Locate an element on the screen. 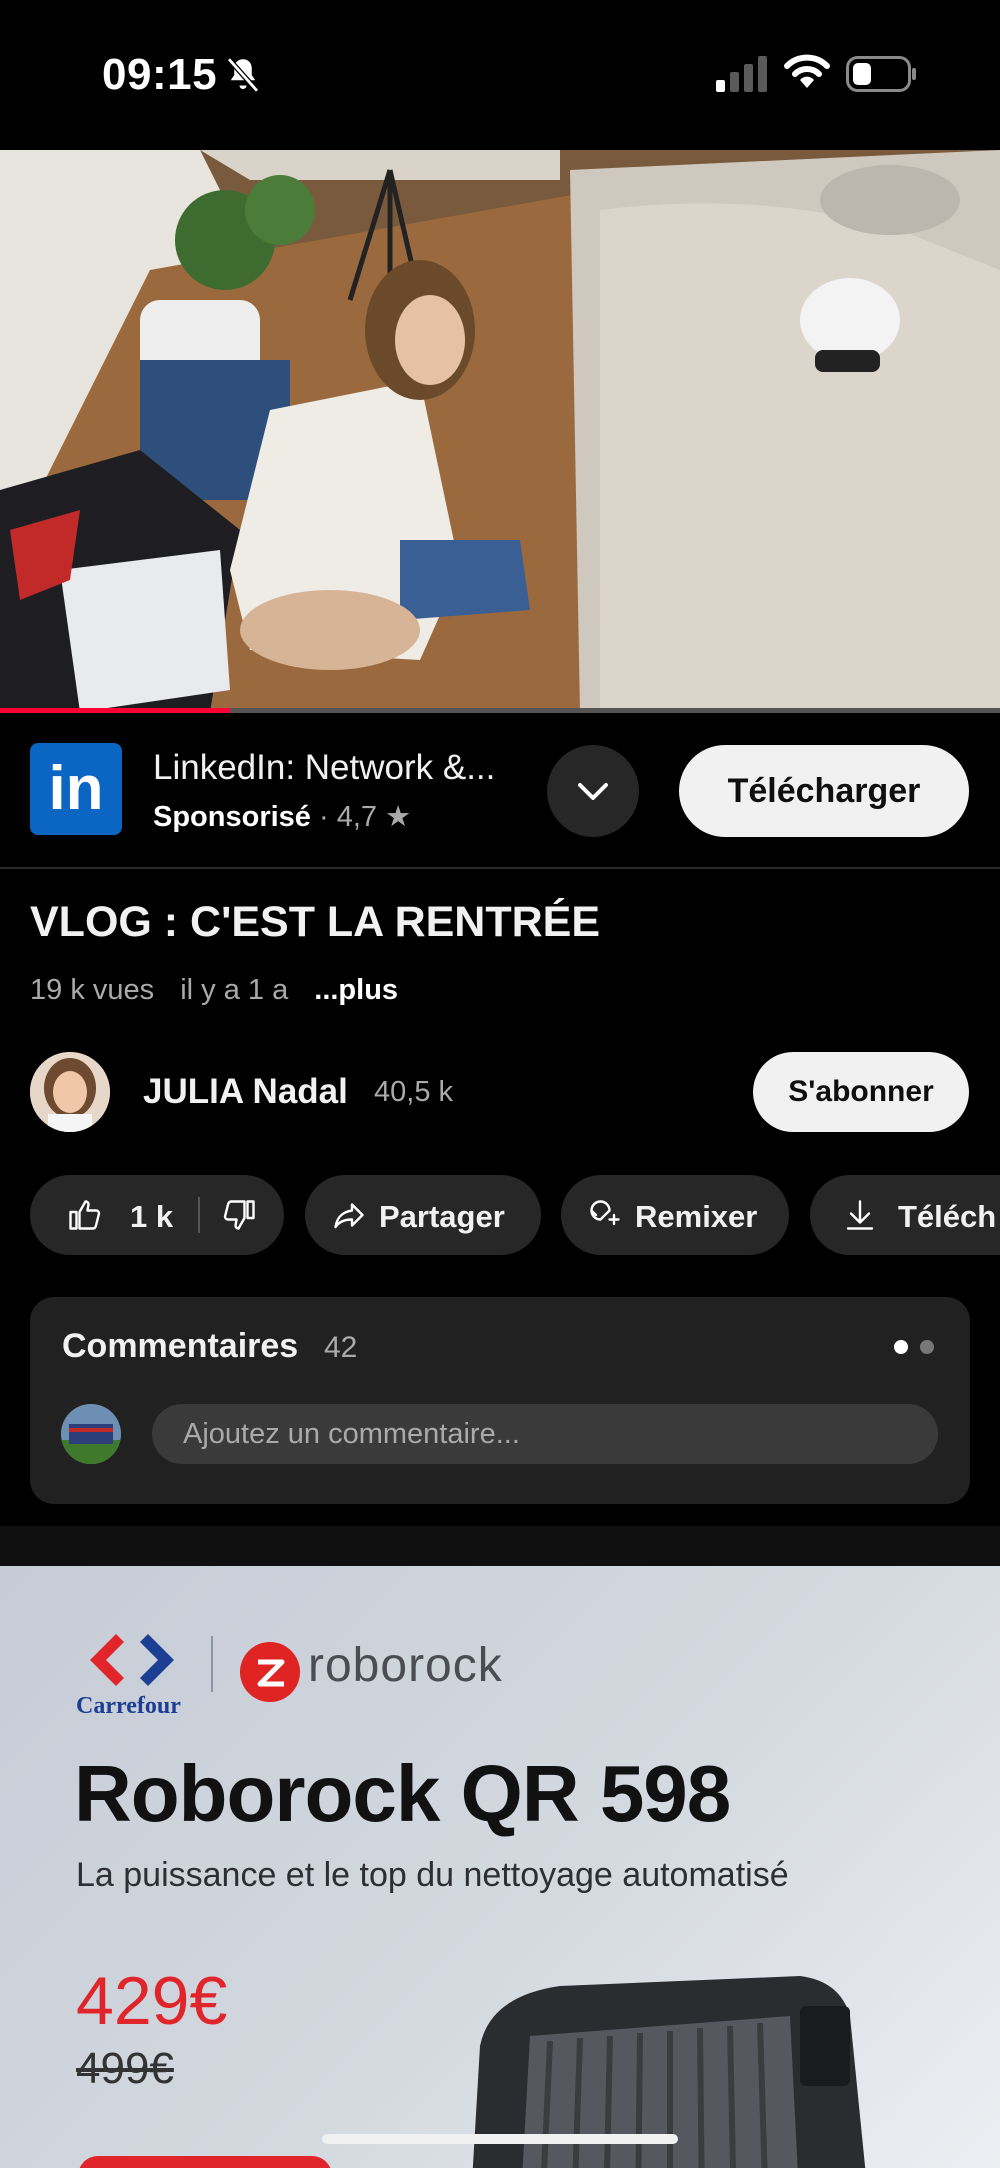  roborock-wordmark: roborock is located at coordinates (405, 1665).